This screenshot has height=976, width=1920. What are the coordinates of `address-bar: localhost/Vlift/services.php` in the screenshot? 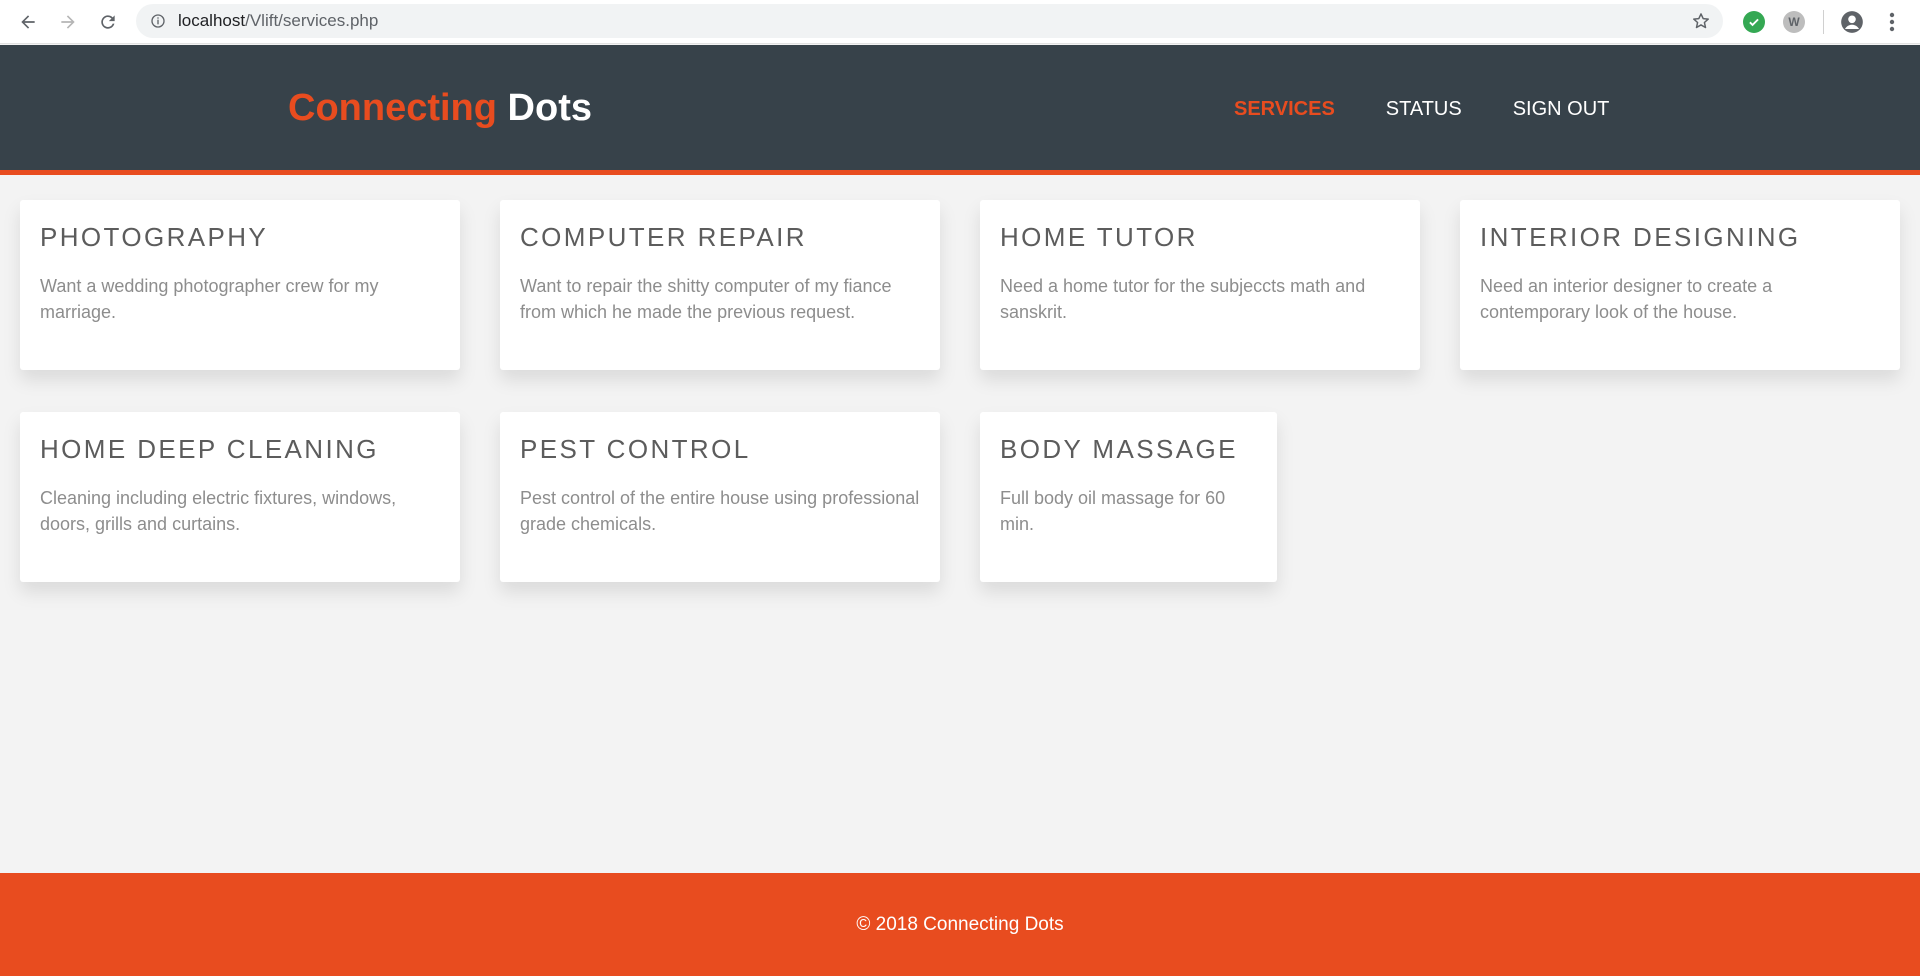 It's located at (929, 21).